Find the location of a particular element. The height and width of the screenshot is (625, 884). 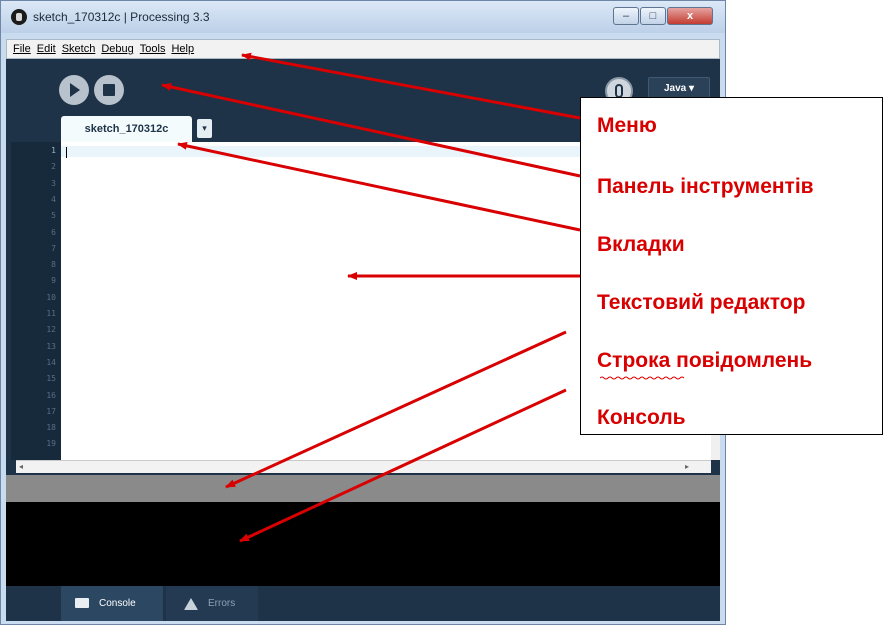

arrow-message-bar is located at coordinates (396, 409).